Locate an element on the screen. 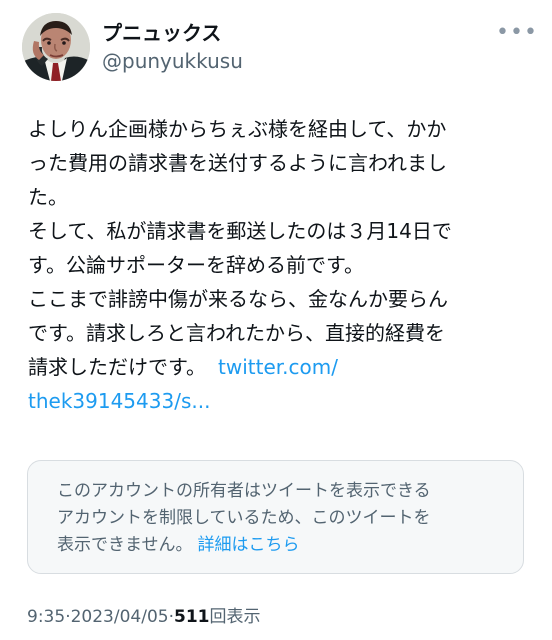 The height and width of the screenshot is (640, 552). tweet-text-line: た。 is located at coordinates (48, 197).